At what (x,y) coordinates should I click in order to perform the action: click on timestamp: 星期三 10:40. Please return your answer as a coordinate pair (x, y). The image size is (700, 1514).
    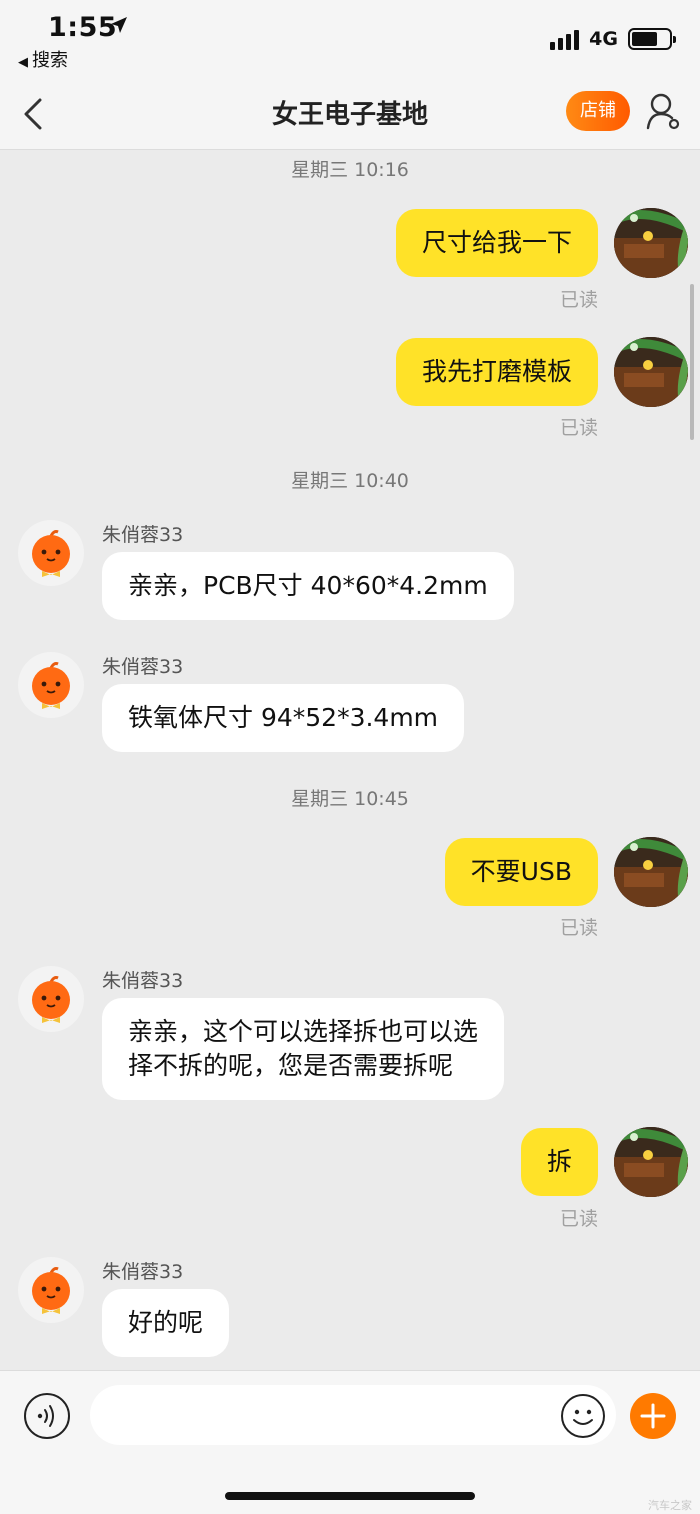
    Looking at the image, I should click on (350, 481).